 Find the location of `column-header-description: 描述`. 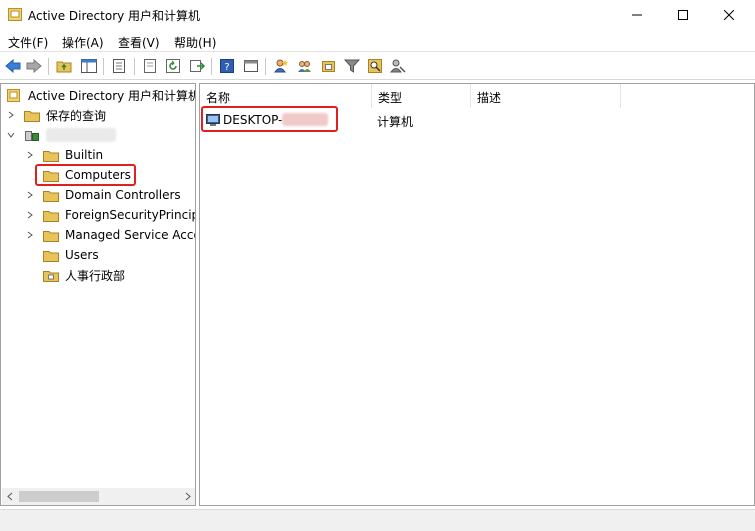

column-header-description: 描述 is located at coordinates (546, 96).